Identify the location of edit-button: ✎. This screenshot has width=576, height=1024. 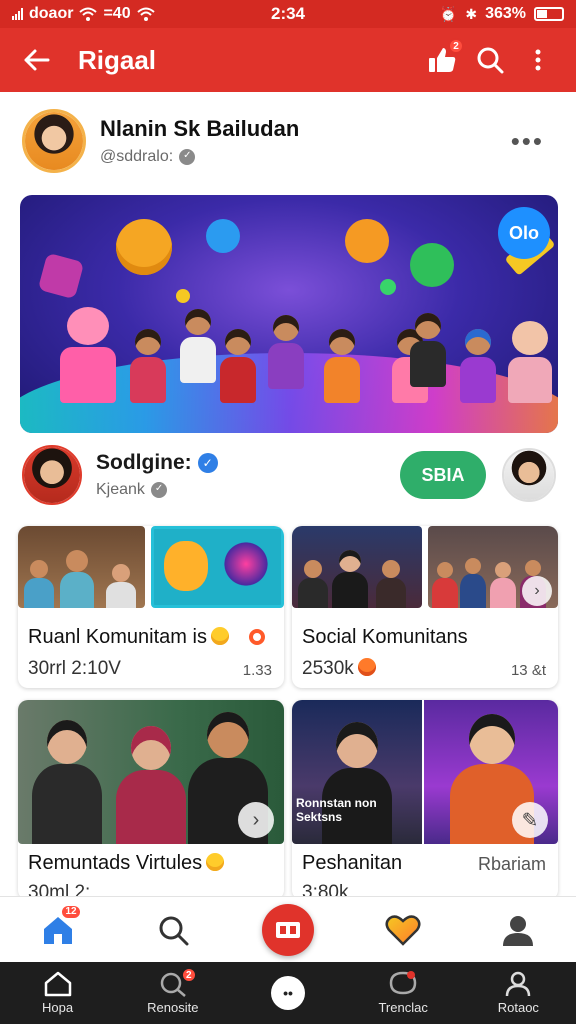
(530, 820).